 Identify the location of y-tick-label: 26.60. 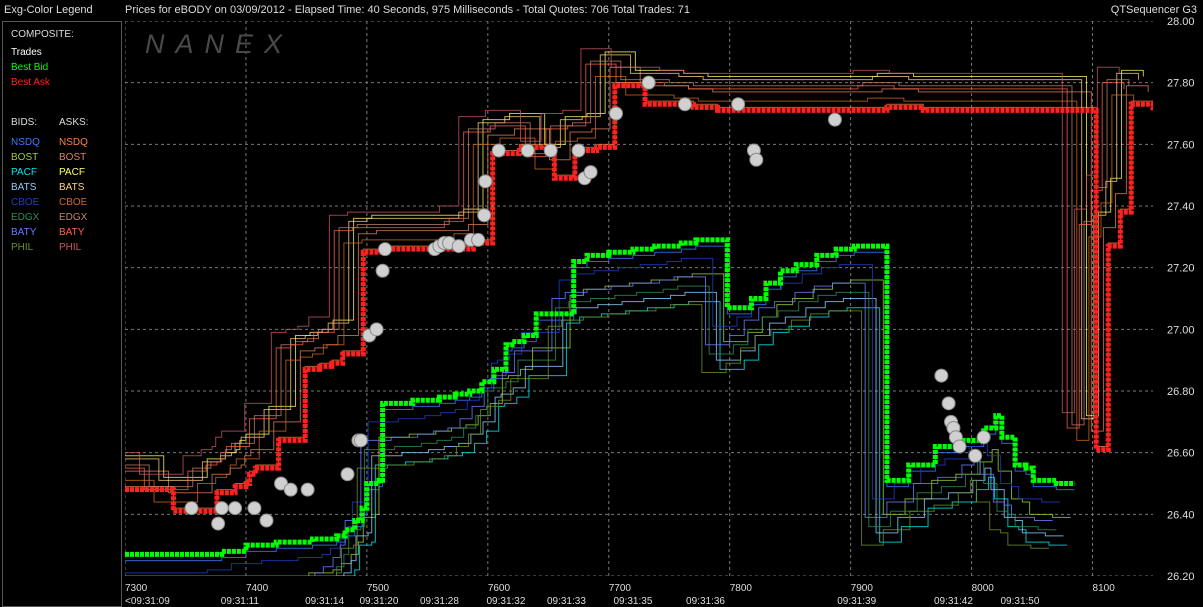
(1181, 454).